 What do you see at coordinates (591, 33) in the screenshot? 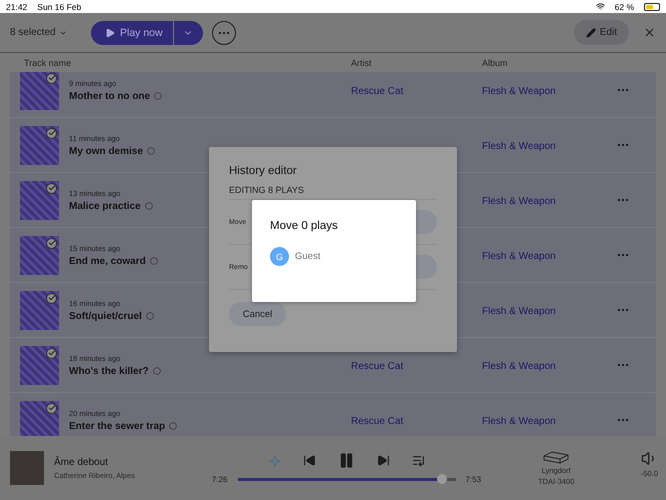
I see `pencil-icon` at bounding box center [591, 33].